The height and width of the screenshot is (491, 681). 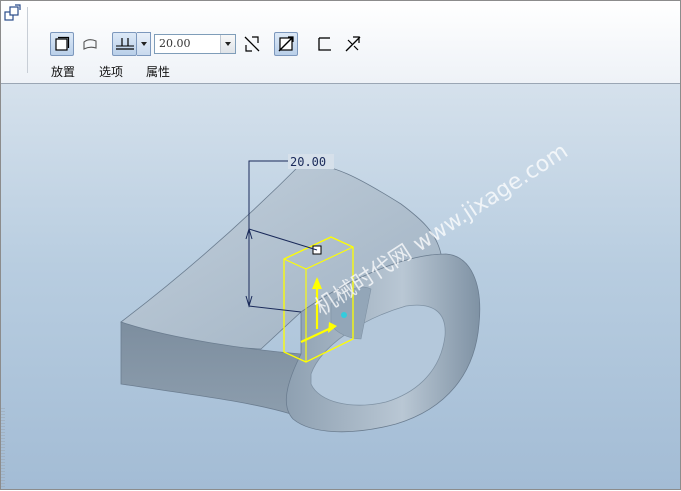 I want to click on dimension-value-label: 20.00, so click(x=308, y=162).